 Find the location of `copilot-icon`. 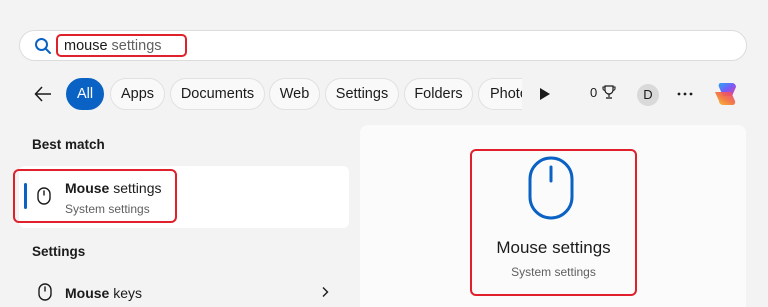

copilot-icon is located at coordinates (725, 94).